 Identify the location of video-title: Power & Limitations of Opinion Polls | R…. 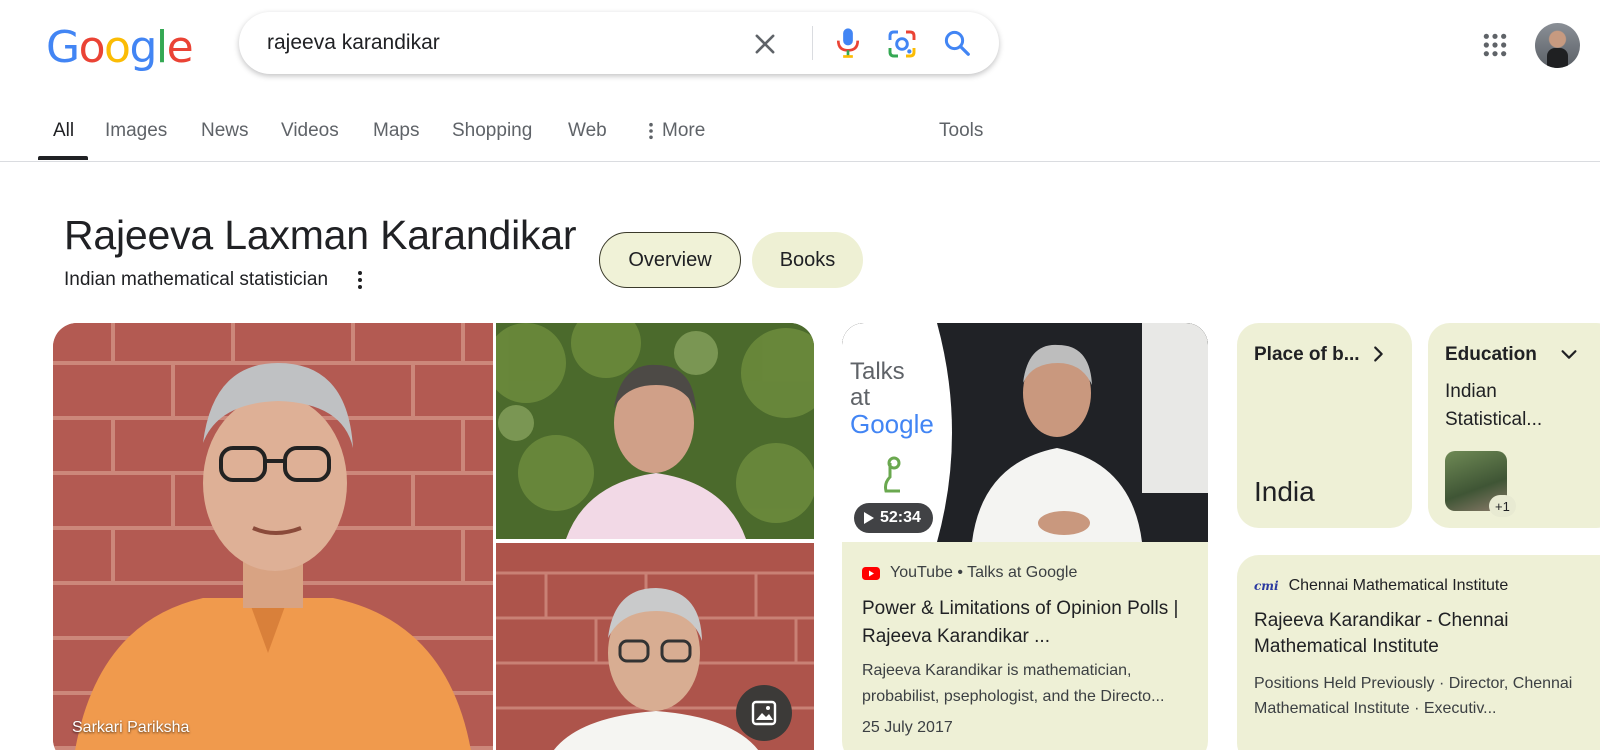
(1029, 623).